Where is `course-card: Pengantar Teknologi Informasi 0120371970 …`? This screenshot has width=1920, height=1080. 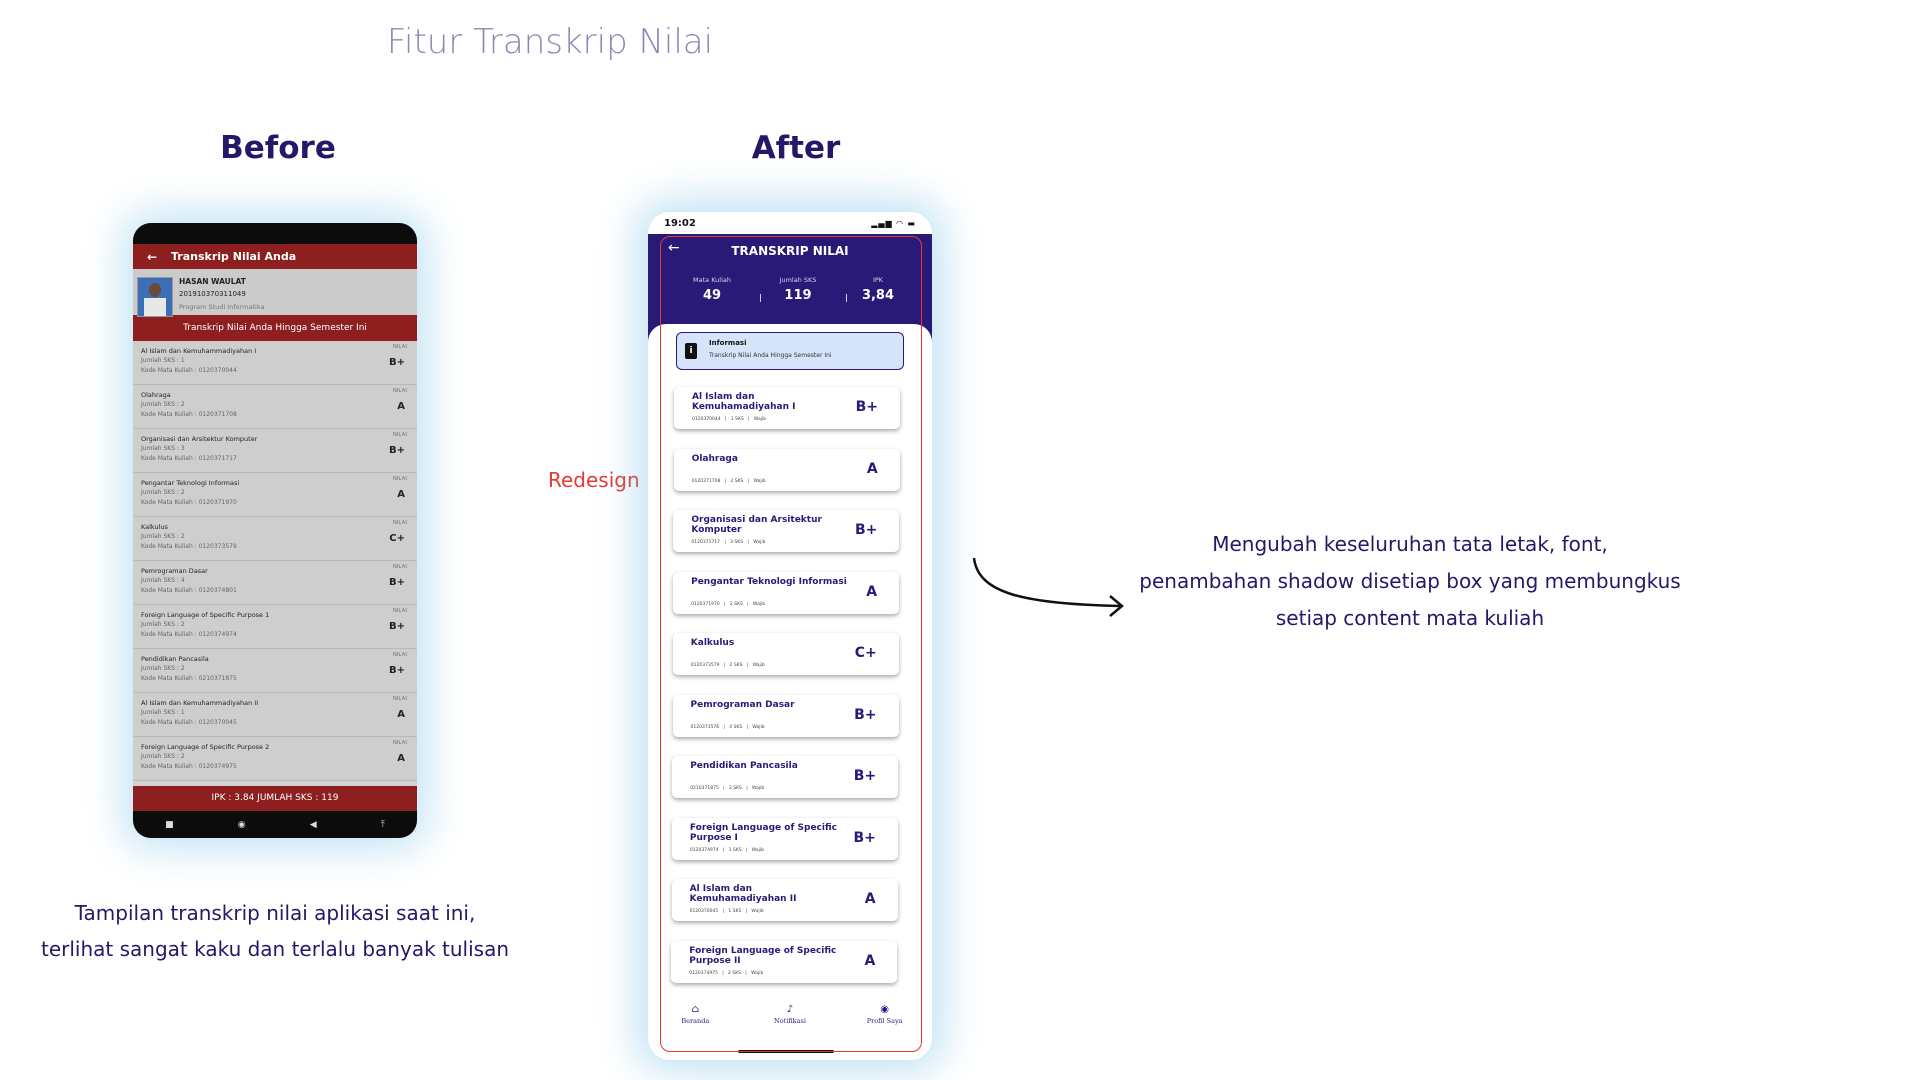
course-card: Pengantar Teknologi Informasi 0120371970 … is located at coordinates (786, 592).